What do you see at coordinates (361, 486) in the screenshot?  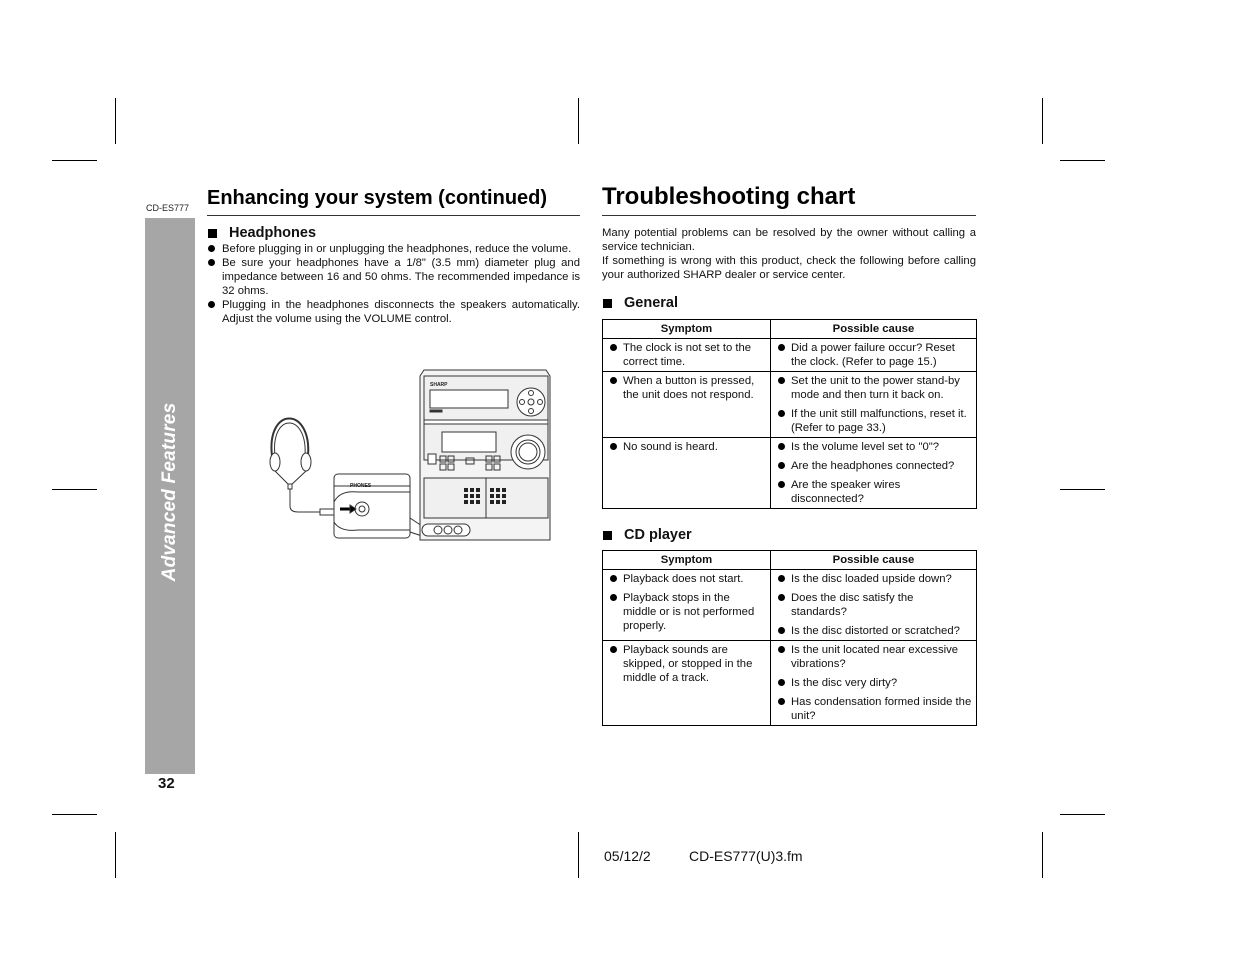 I see `phones-label: PHONES` at bounding box center [361, 486].